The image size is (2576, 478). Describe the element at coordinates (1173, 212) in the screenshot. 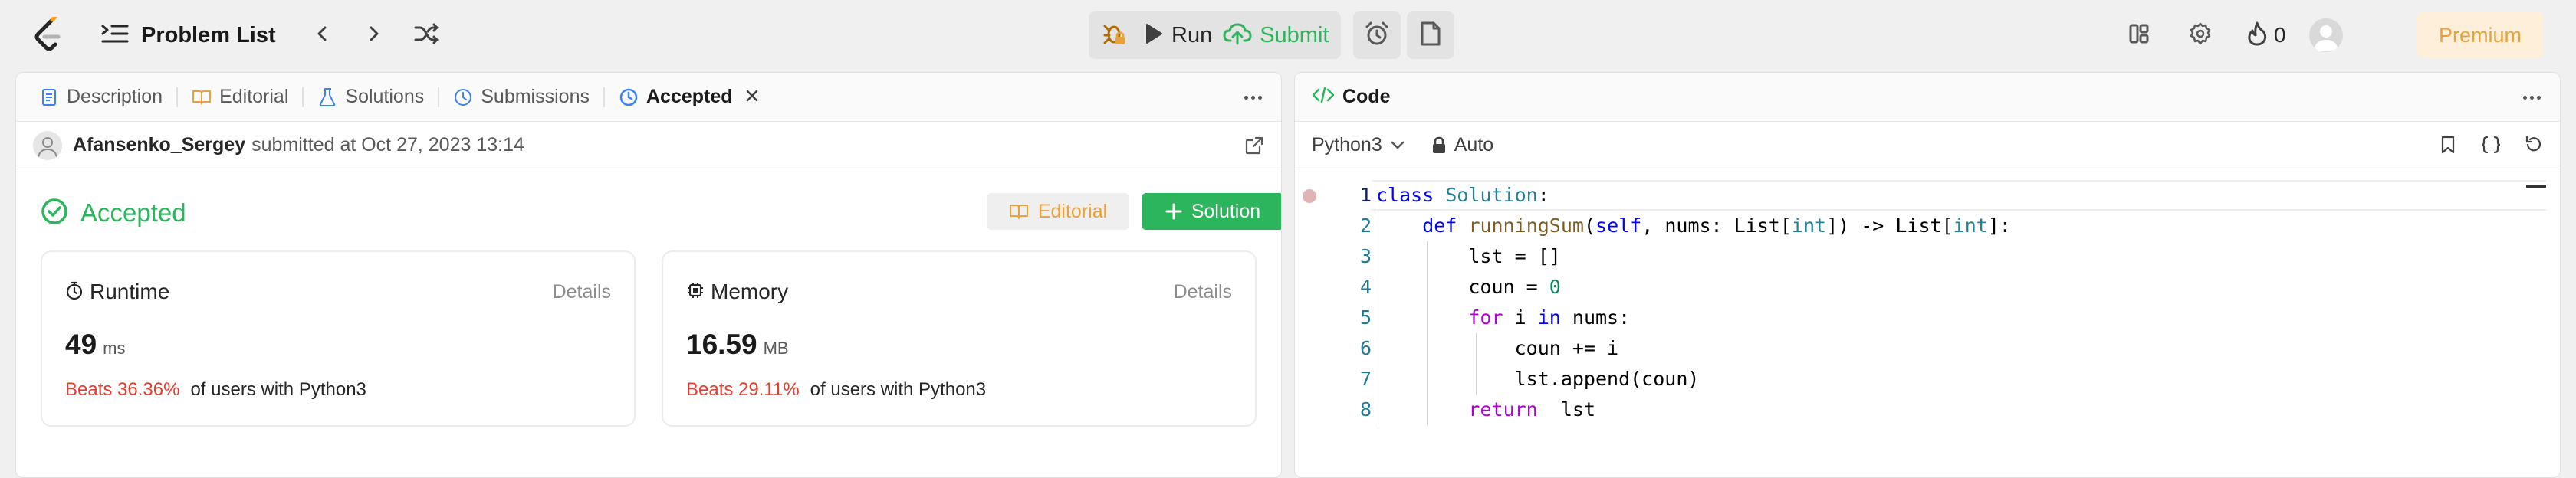

I see `plus-icon` at that location.